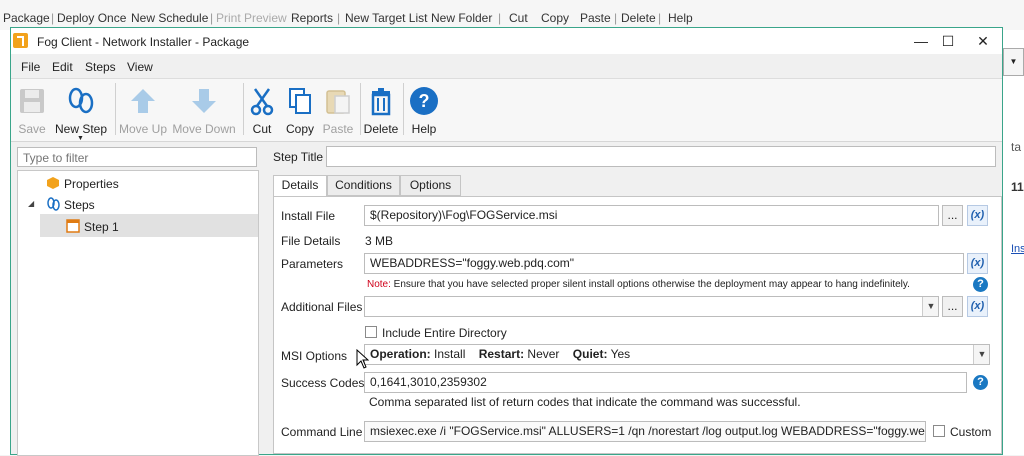 This screenshot has width=1024, height=456. I want to click on bg-reports: Reports, so click(312, 18).